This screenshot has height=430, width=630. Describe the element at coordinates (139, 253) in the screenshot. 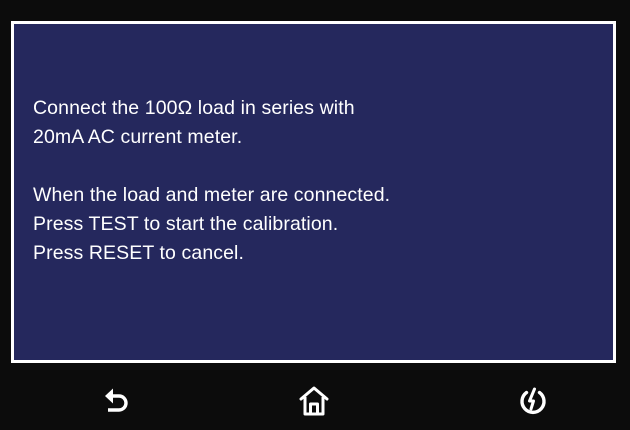

I see `instruction-line-5: Press RESET to cancel.` at that location.